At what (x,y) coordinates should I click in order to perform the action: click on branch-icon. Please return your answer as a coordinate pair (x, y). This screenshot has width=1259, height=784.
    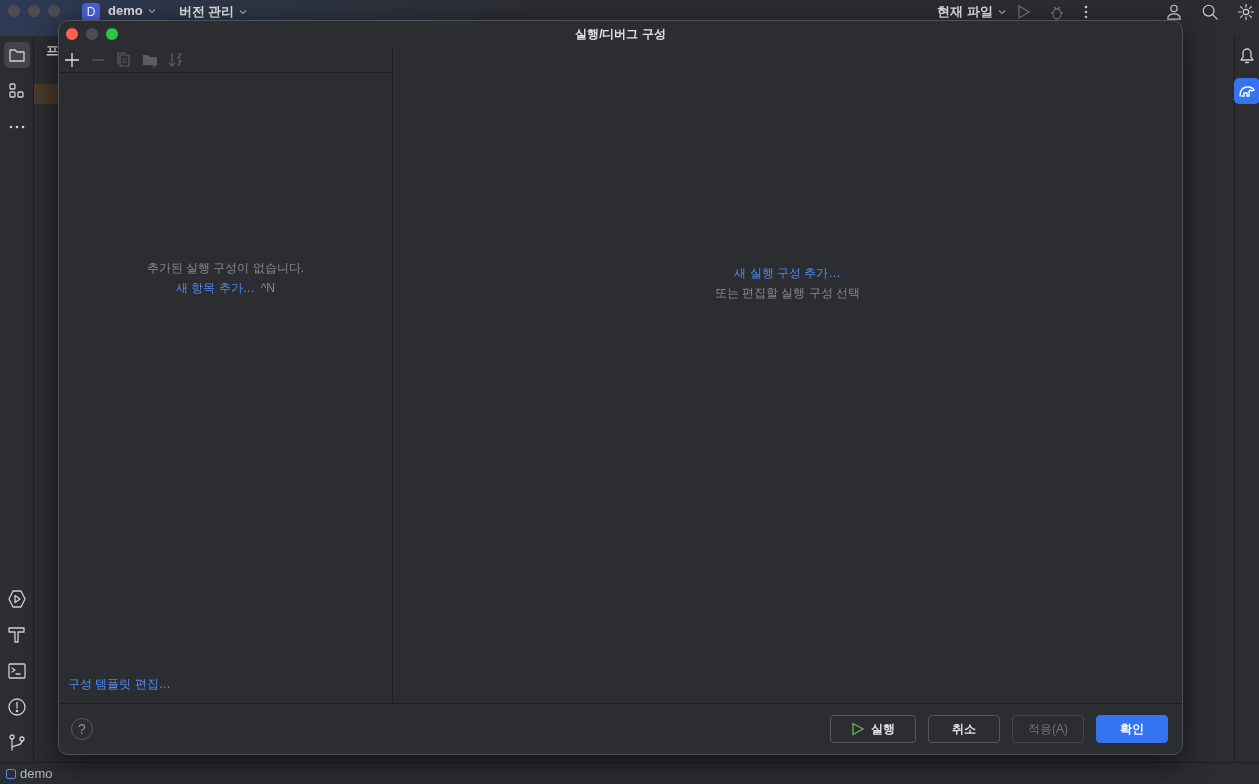
    Looking at the image, I should click on (16, 743).